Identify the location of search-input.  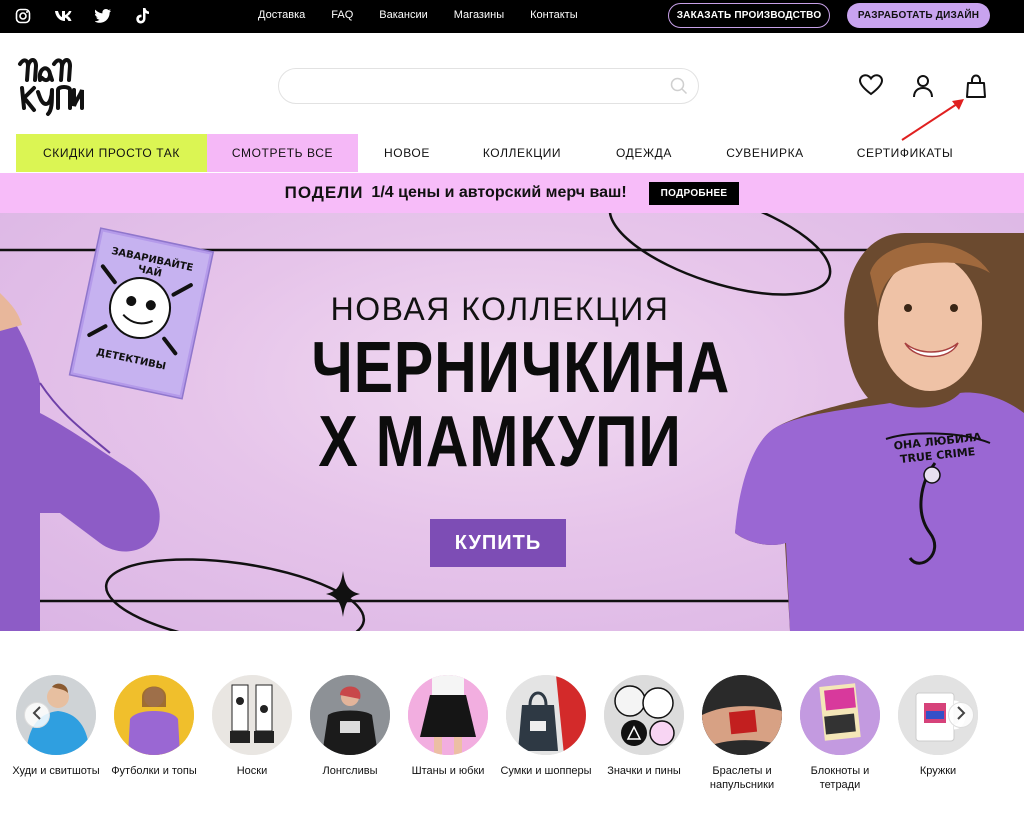
(469, 86).